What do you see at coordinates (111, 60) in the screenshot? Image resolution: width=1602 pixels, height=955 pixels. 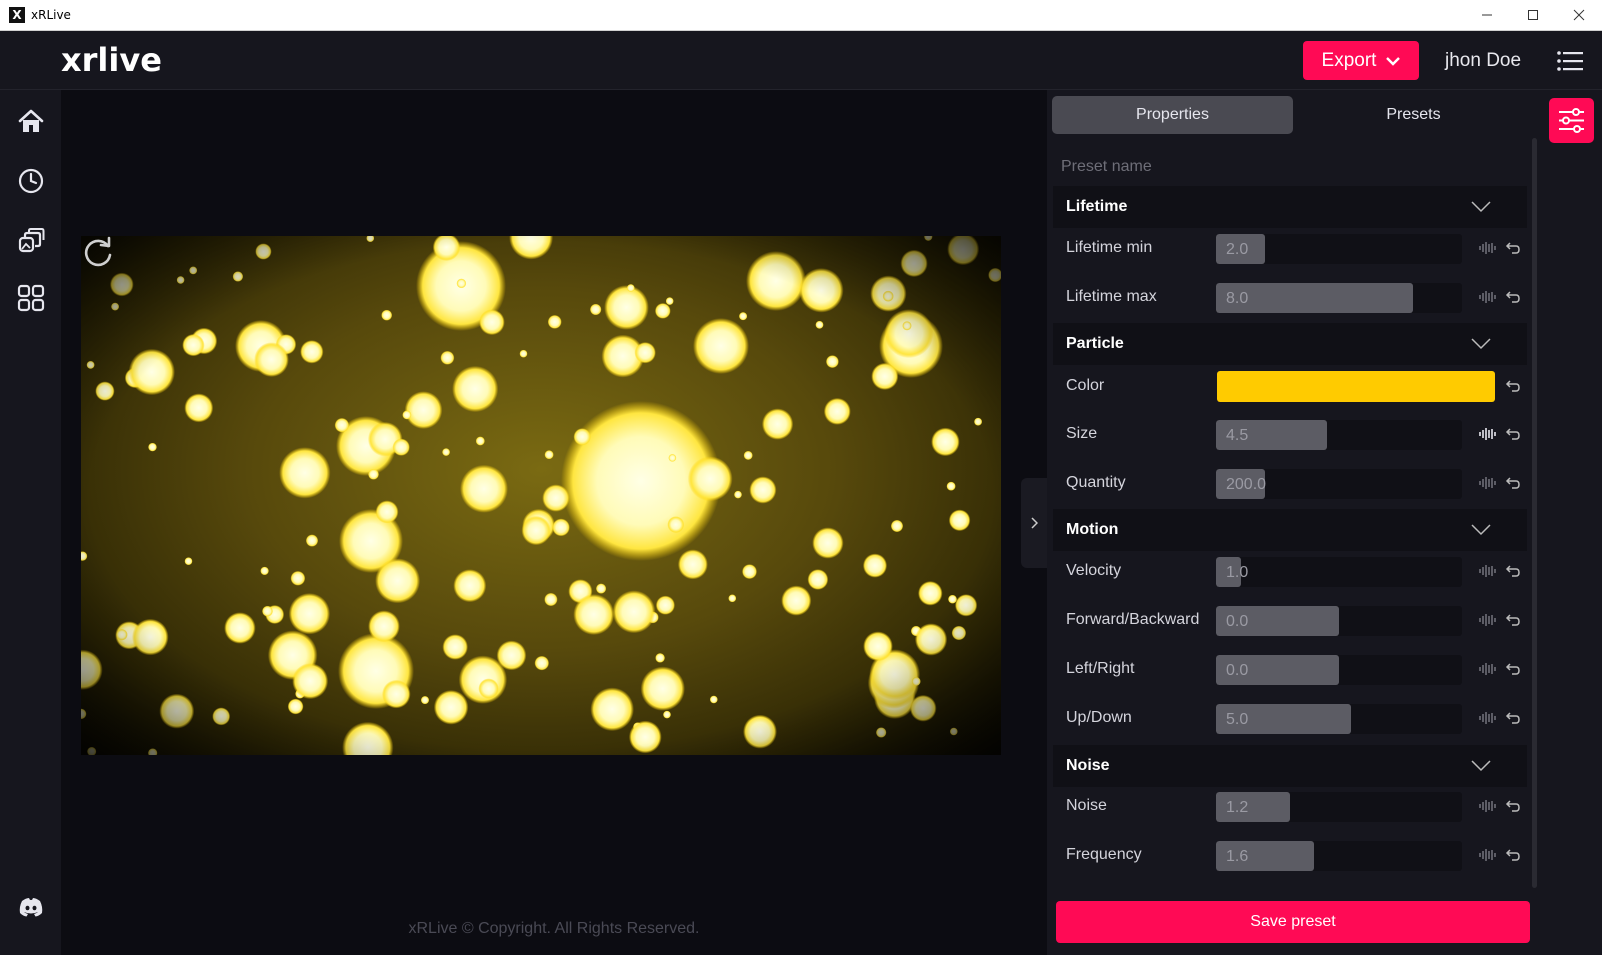 I see `app-logo: xrlive` at bounding box center [111, 60].